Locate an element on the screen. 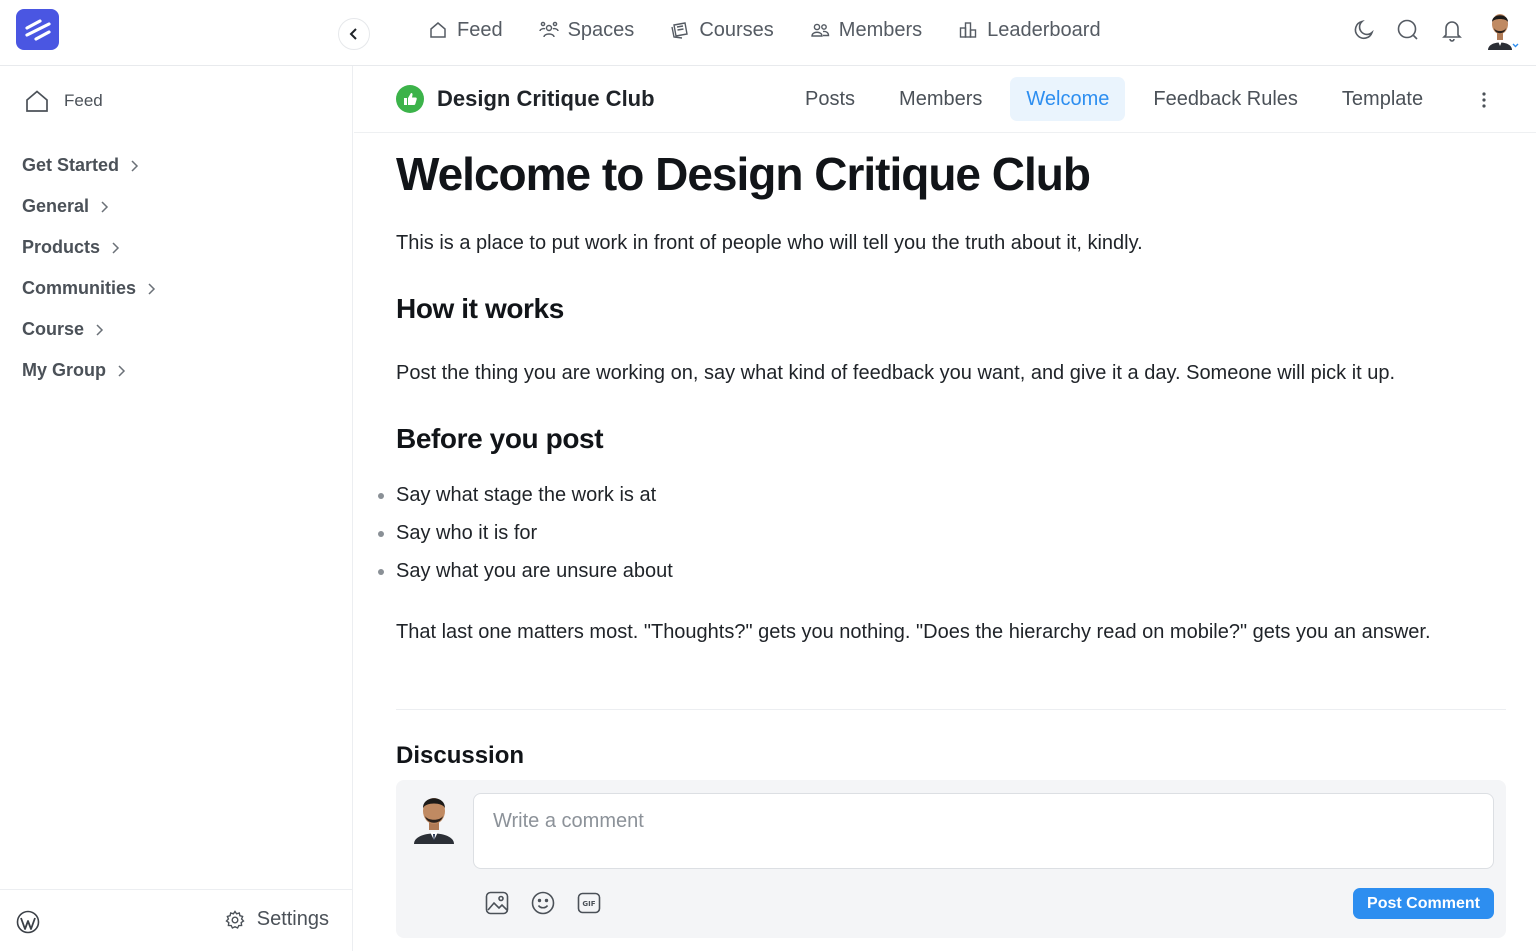 This screenshot has width=1536, height=951. wordpress-icon is located at coordinates (28, 922).